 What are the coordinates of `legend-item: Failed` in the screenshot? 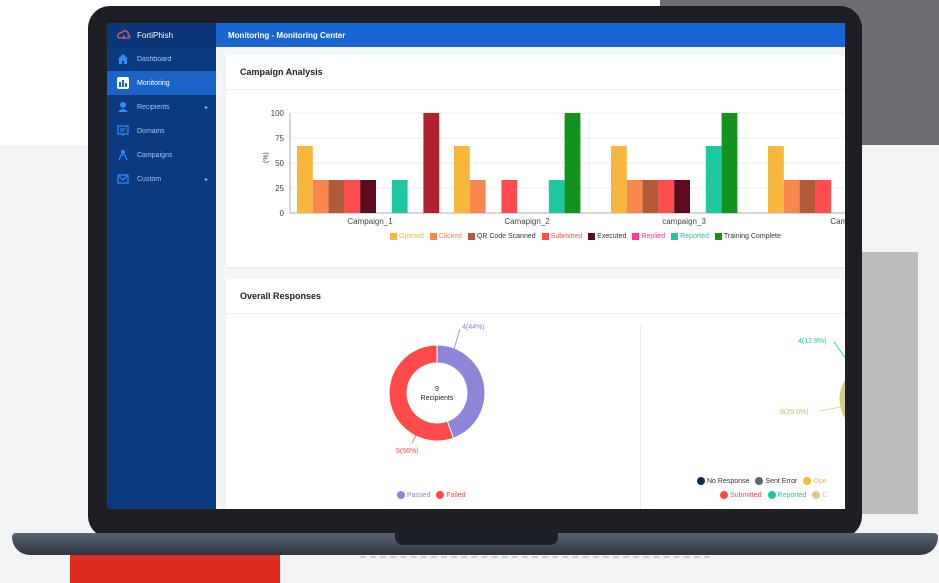 It's located at (450, 495).